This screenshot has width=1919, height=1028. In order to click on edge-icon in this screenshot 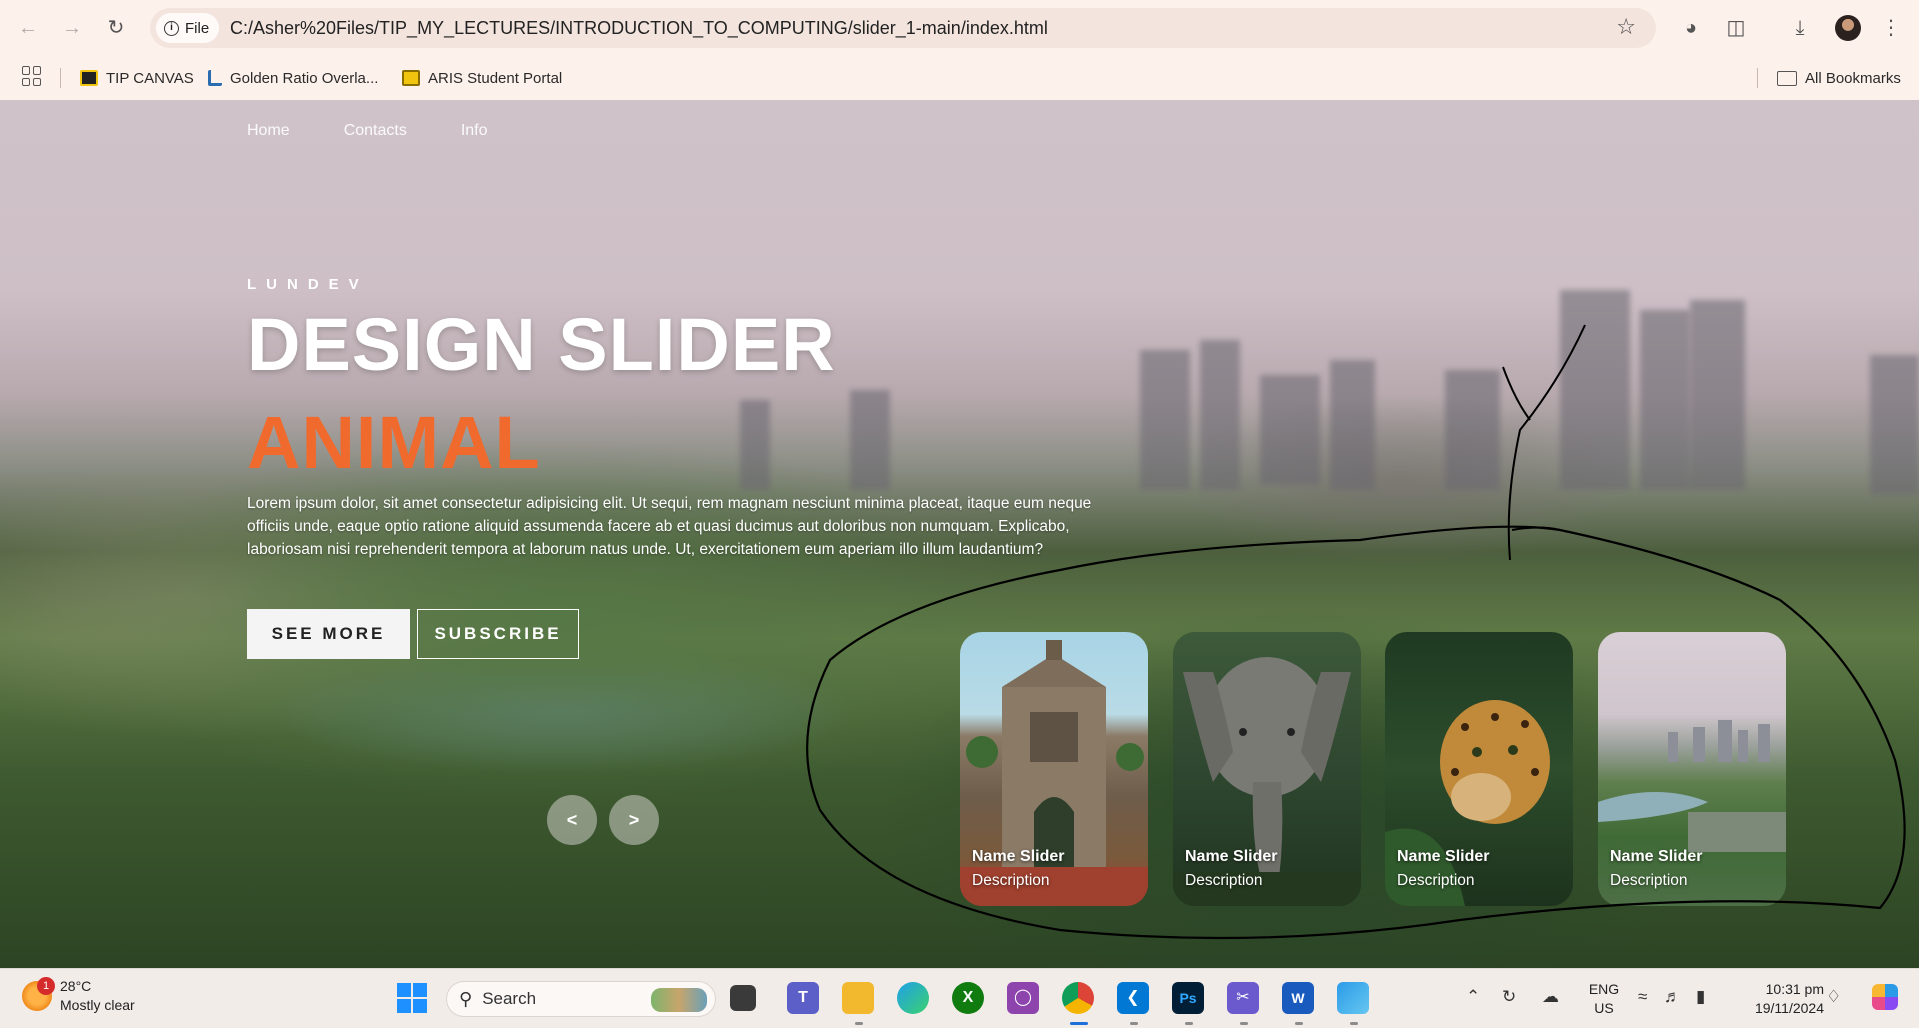, I will do `click(913, 998)`.